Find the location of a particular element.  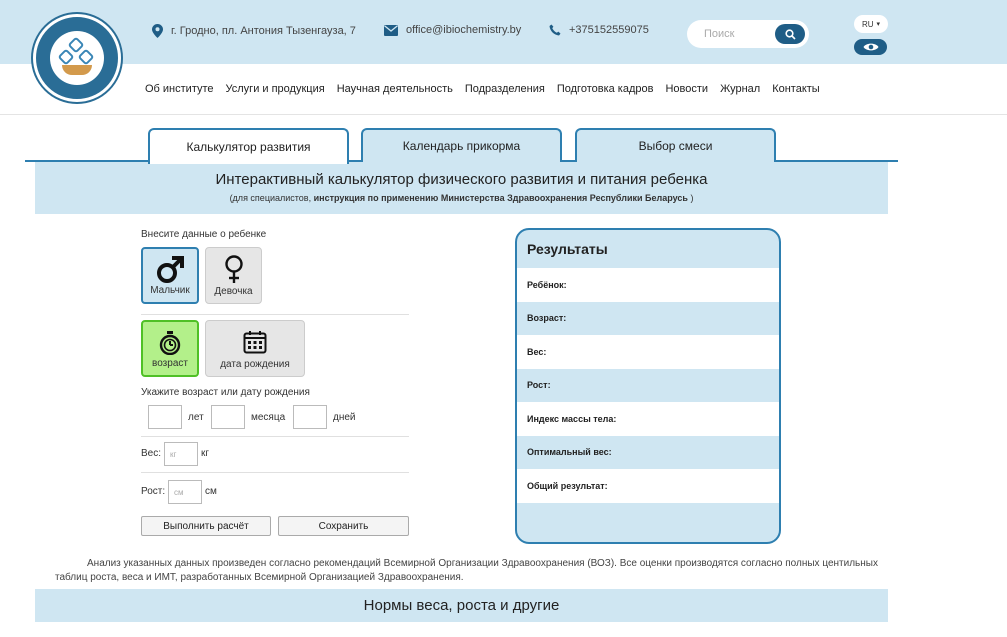

phone-info: +375152559075 is located at coordinates (599, 30).